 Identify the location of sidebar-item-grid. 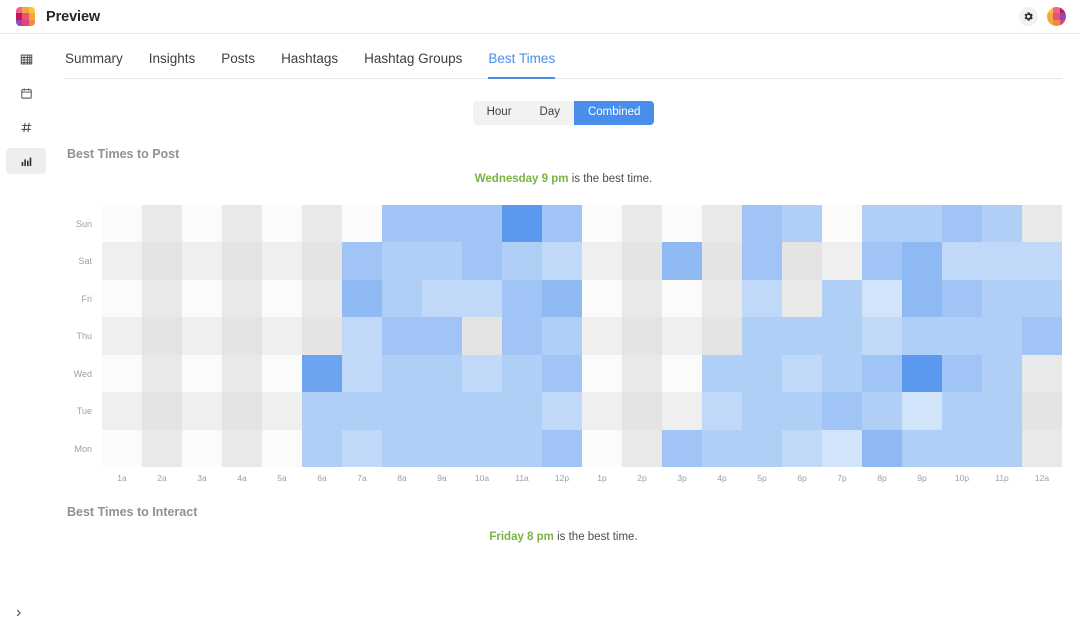
(26, 59).